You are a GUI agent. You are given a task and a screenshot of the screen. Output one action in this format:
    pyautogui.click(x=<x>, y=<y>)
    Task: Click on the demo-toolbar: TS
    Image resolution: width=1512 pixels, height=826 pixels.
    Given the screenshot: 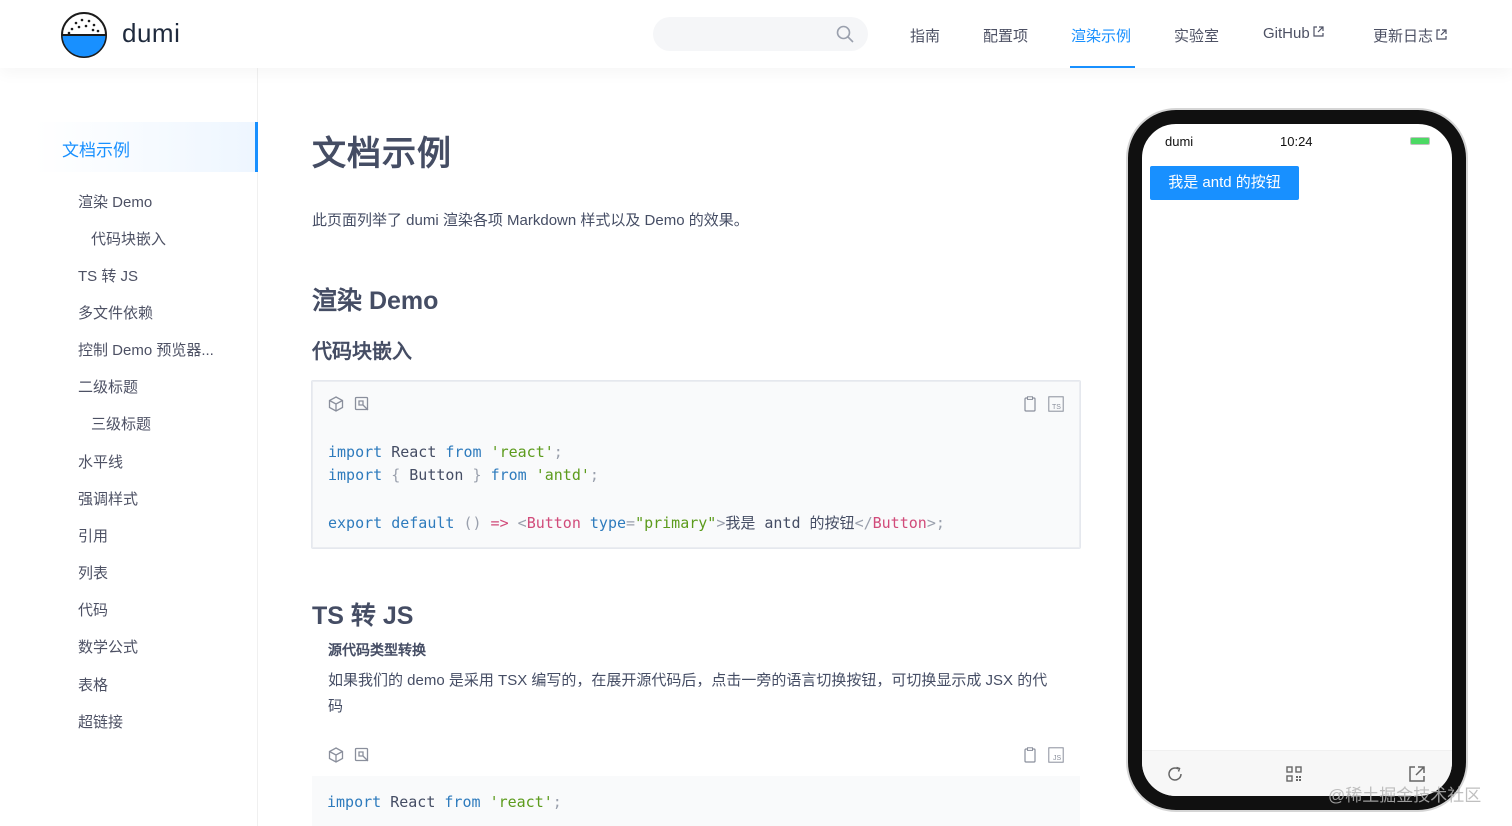 What is the action you would take?
    pyautogui.click(x=696, y=405)
    